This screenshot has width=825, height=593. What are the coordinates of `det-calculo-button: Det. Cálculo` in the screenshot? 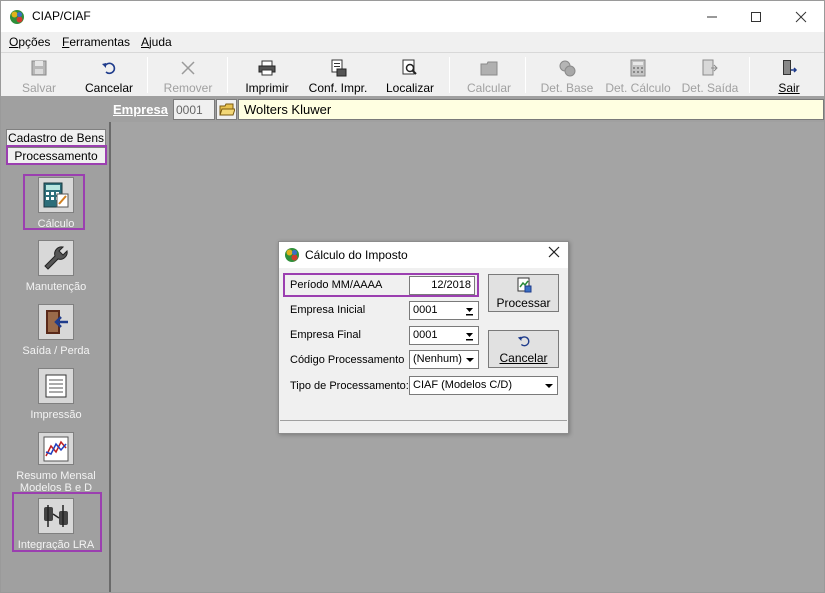 It's located at (638, 75).